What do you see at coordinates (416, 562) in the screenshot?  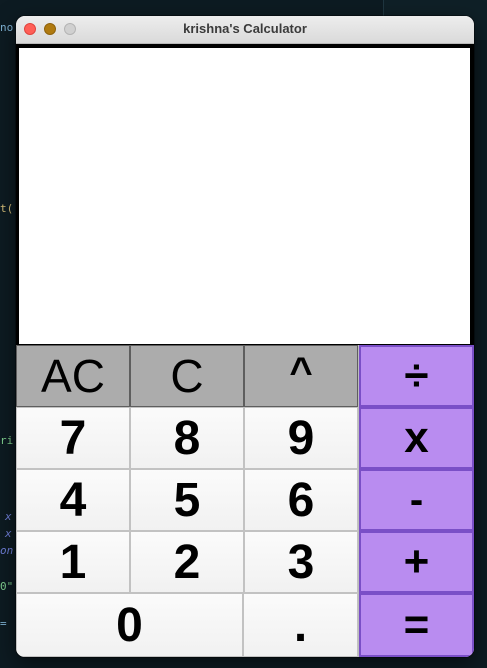 I see `add-button: +` at bounding box center [416, 562].